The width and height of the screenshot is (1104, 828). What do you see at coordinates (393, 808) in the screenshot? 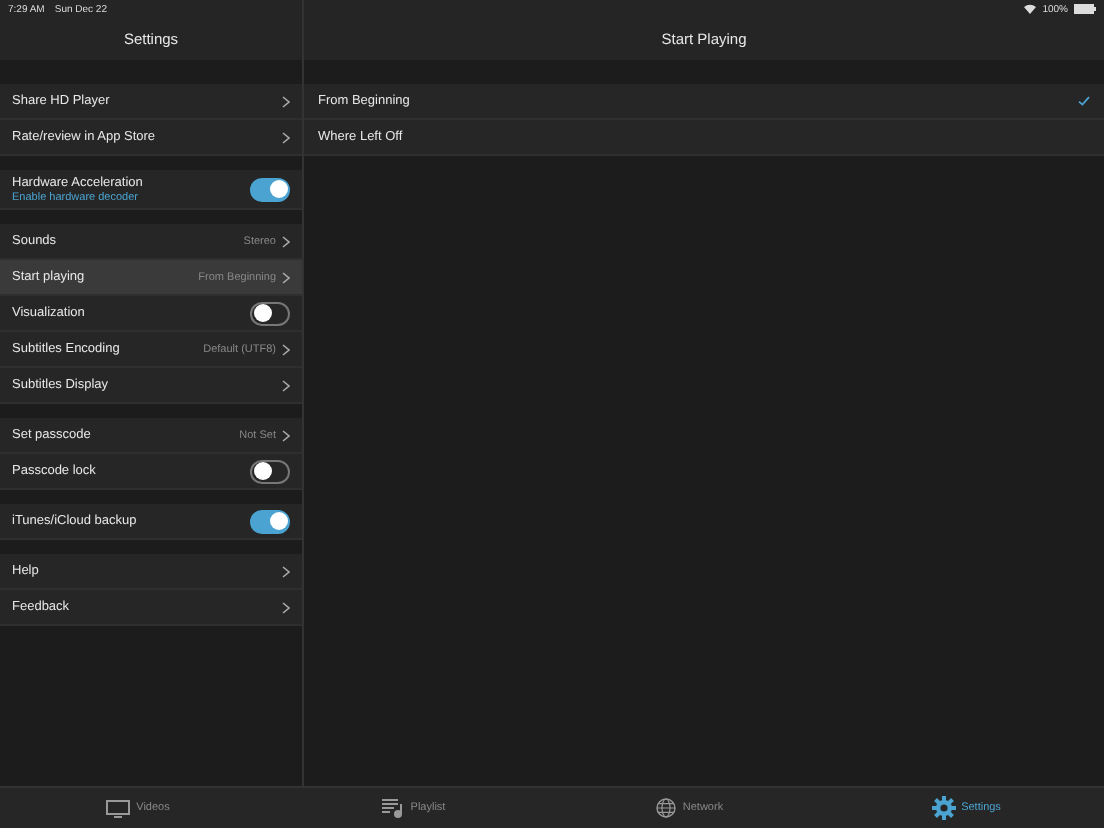
I see `playlist-icon` at bounding box center [393, 808].